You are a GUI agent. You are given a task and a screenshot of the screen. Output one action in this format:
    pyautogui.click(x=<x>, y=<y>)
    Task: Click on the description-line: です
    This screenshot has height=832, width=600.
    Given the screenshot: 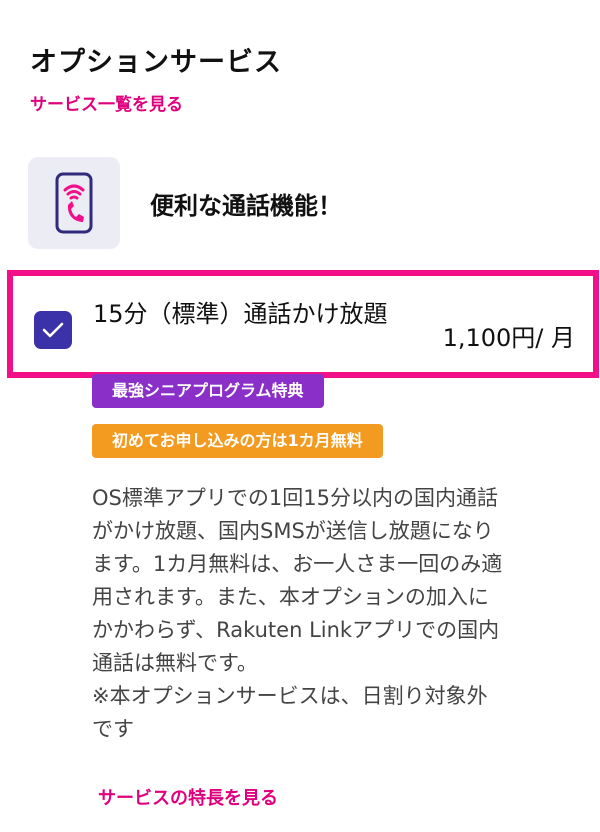 What is the action you would take?
    pyautogui.click(x=113, y=729)
    